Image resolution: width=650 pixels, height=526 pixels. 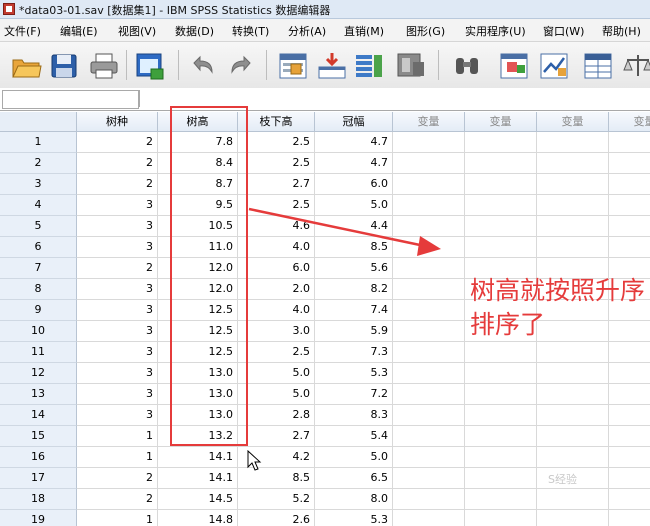 What do you see at coordinates (293, 65) in the screenshot?
I see `go-to-case-icon` at bounding box center [293, 65].